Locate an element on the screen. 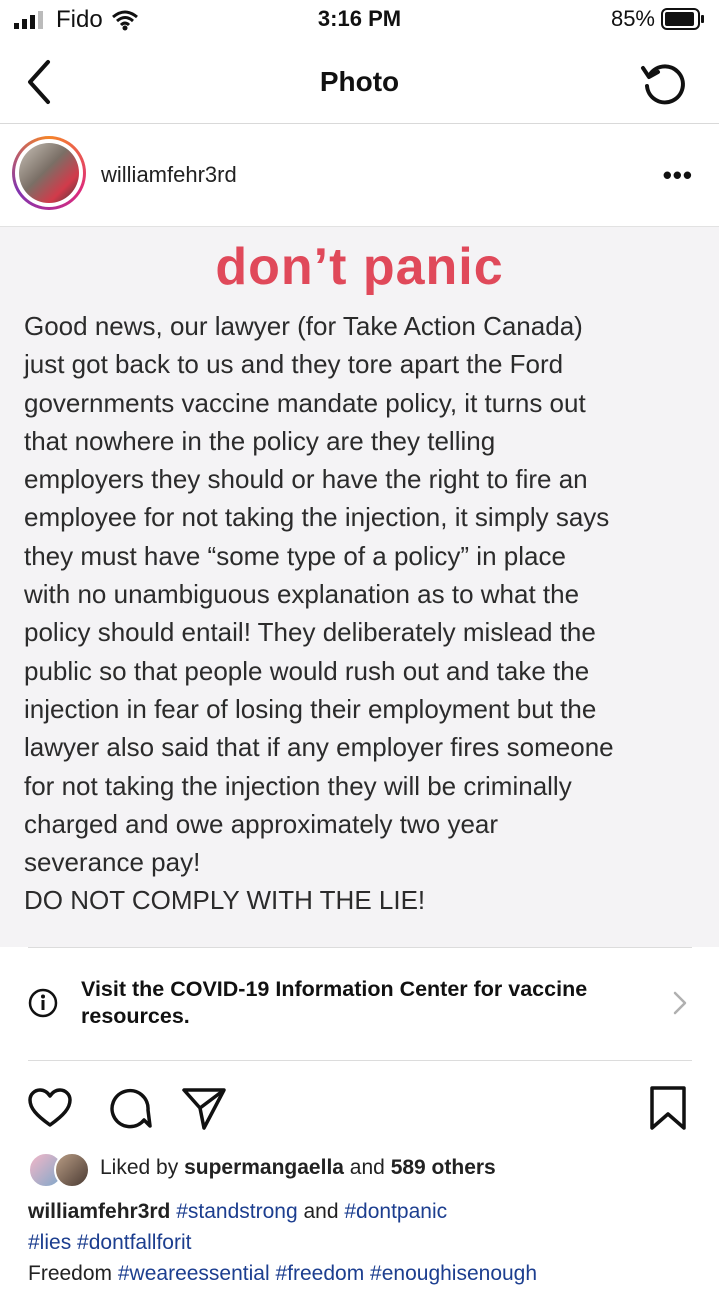 The height and width of the screenshot is (1289, 719). hashtag: #standstrong is located at coordinates (236, 1211).